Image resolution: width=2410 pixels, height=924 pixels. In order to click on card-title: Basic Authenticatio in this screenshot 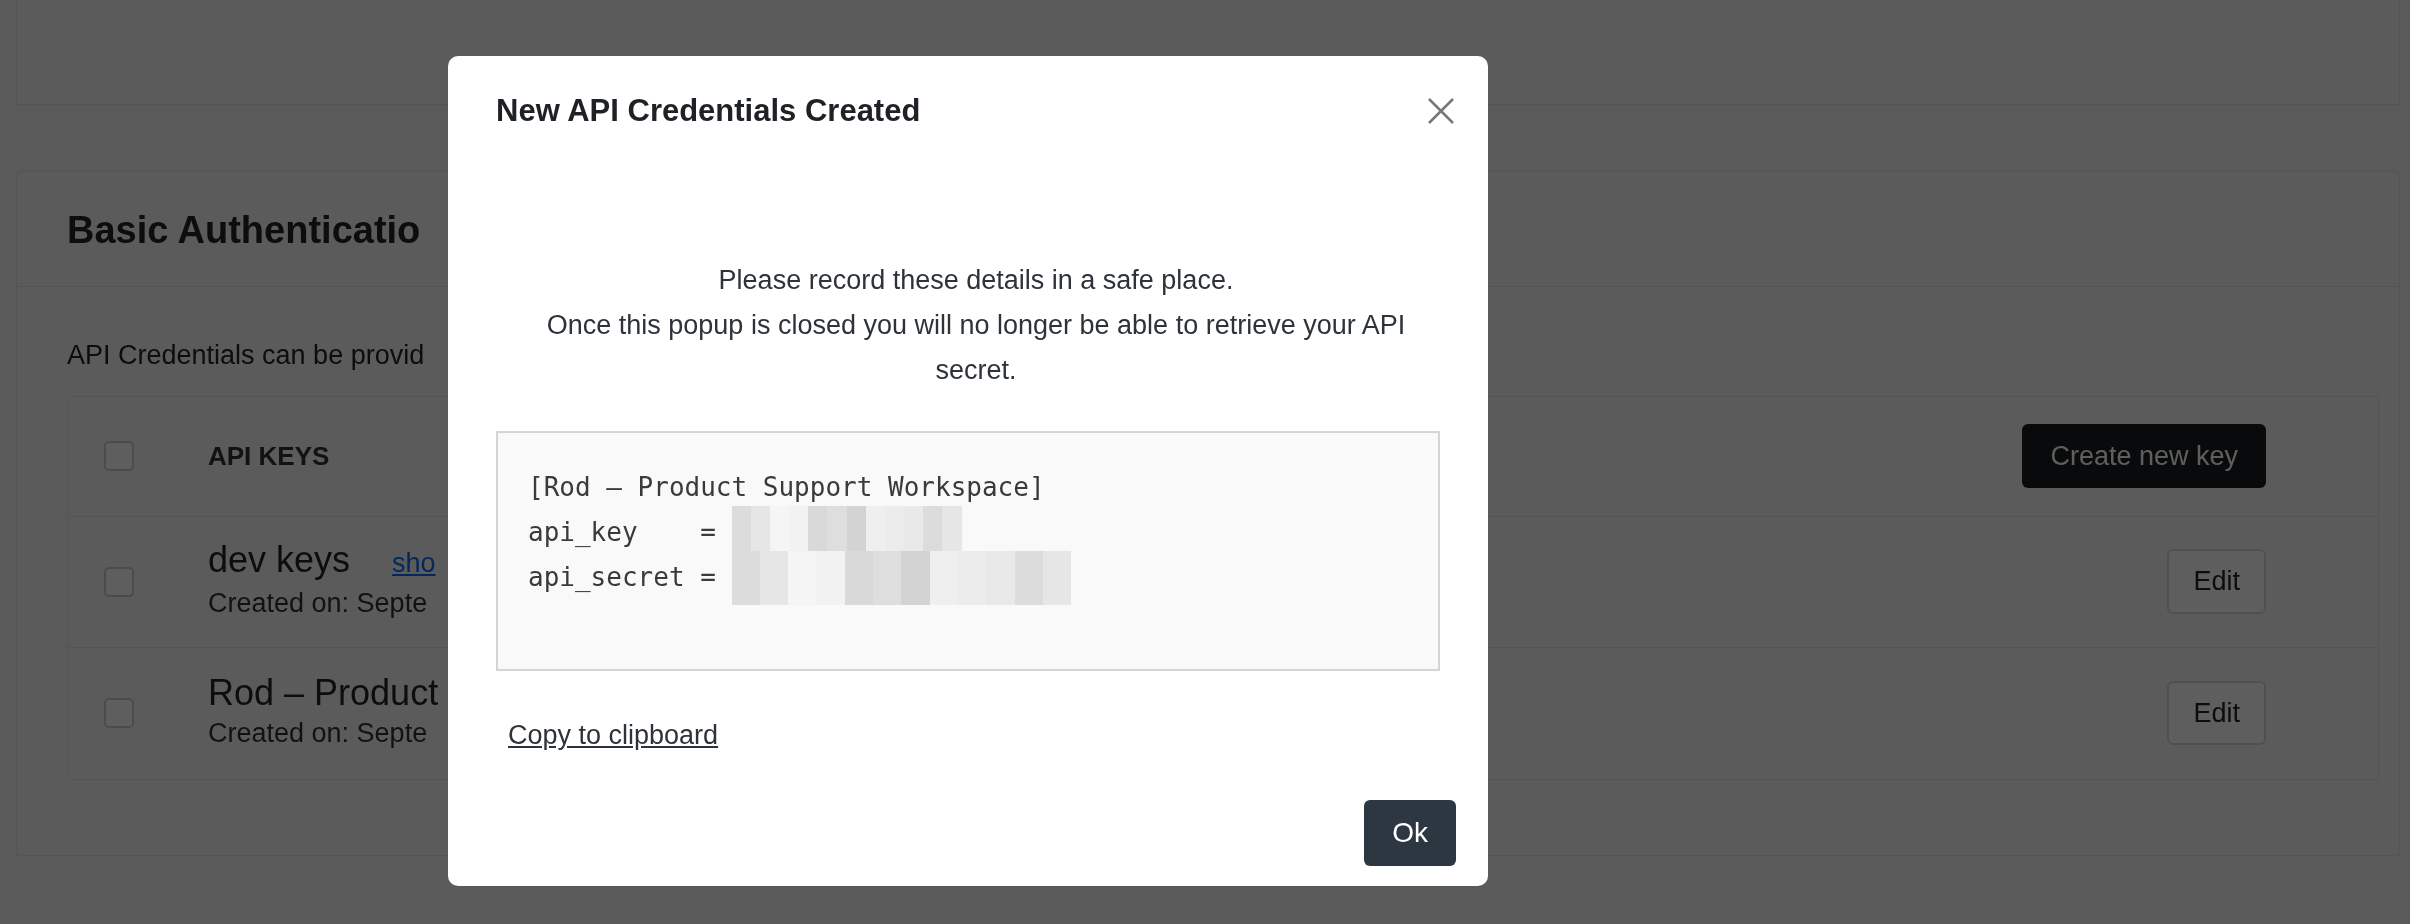, I will do `click(244, 230)`.